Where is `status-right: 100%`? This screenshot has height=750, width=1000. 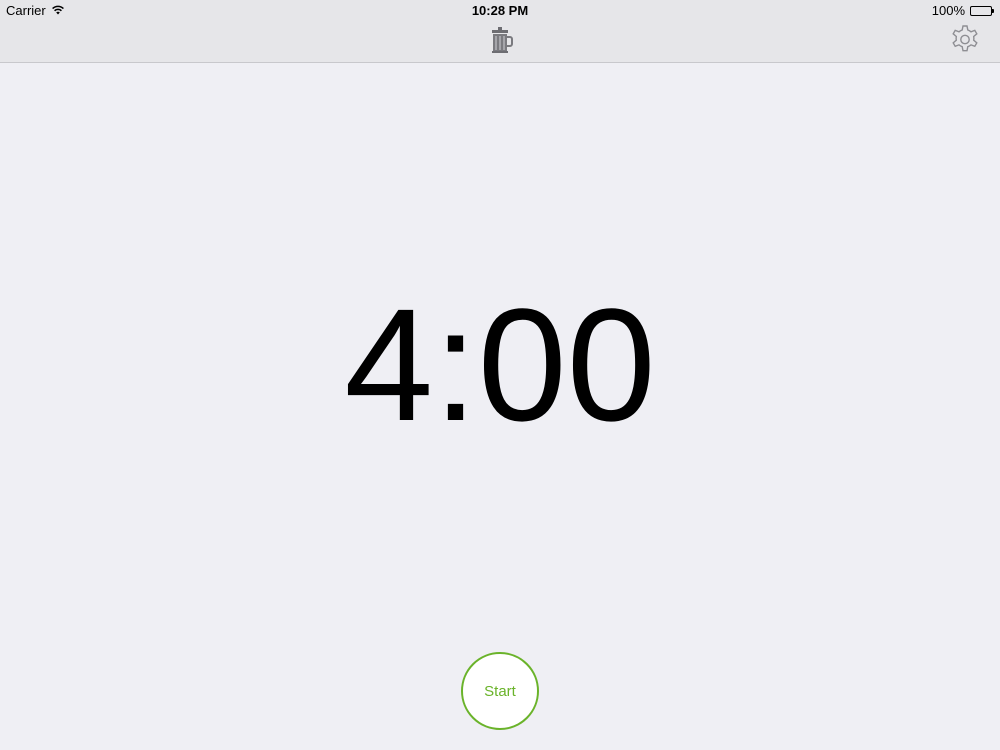 status-right: 100% is located at coordinates (963, 10).